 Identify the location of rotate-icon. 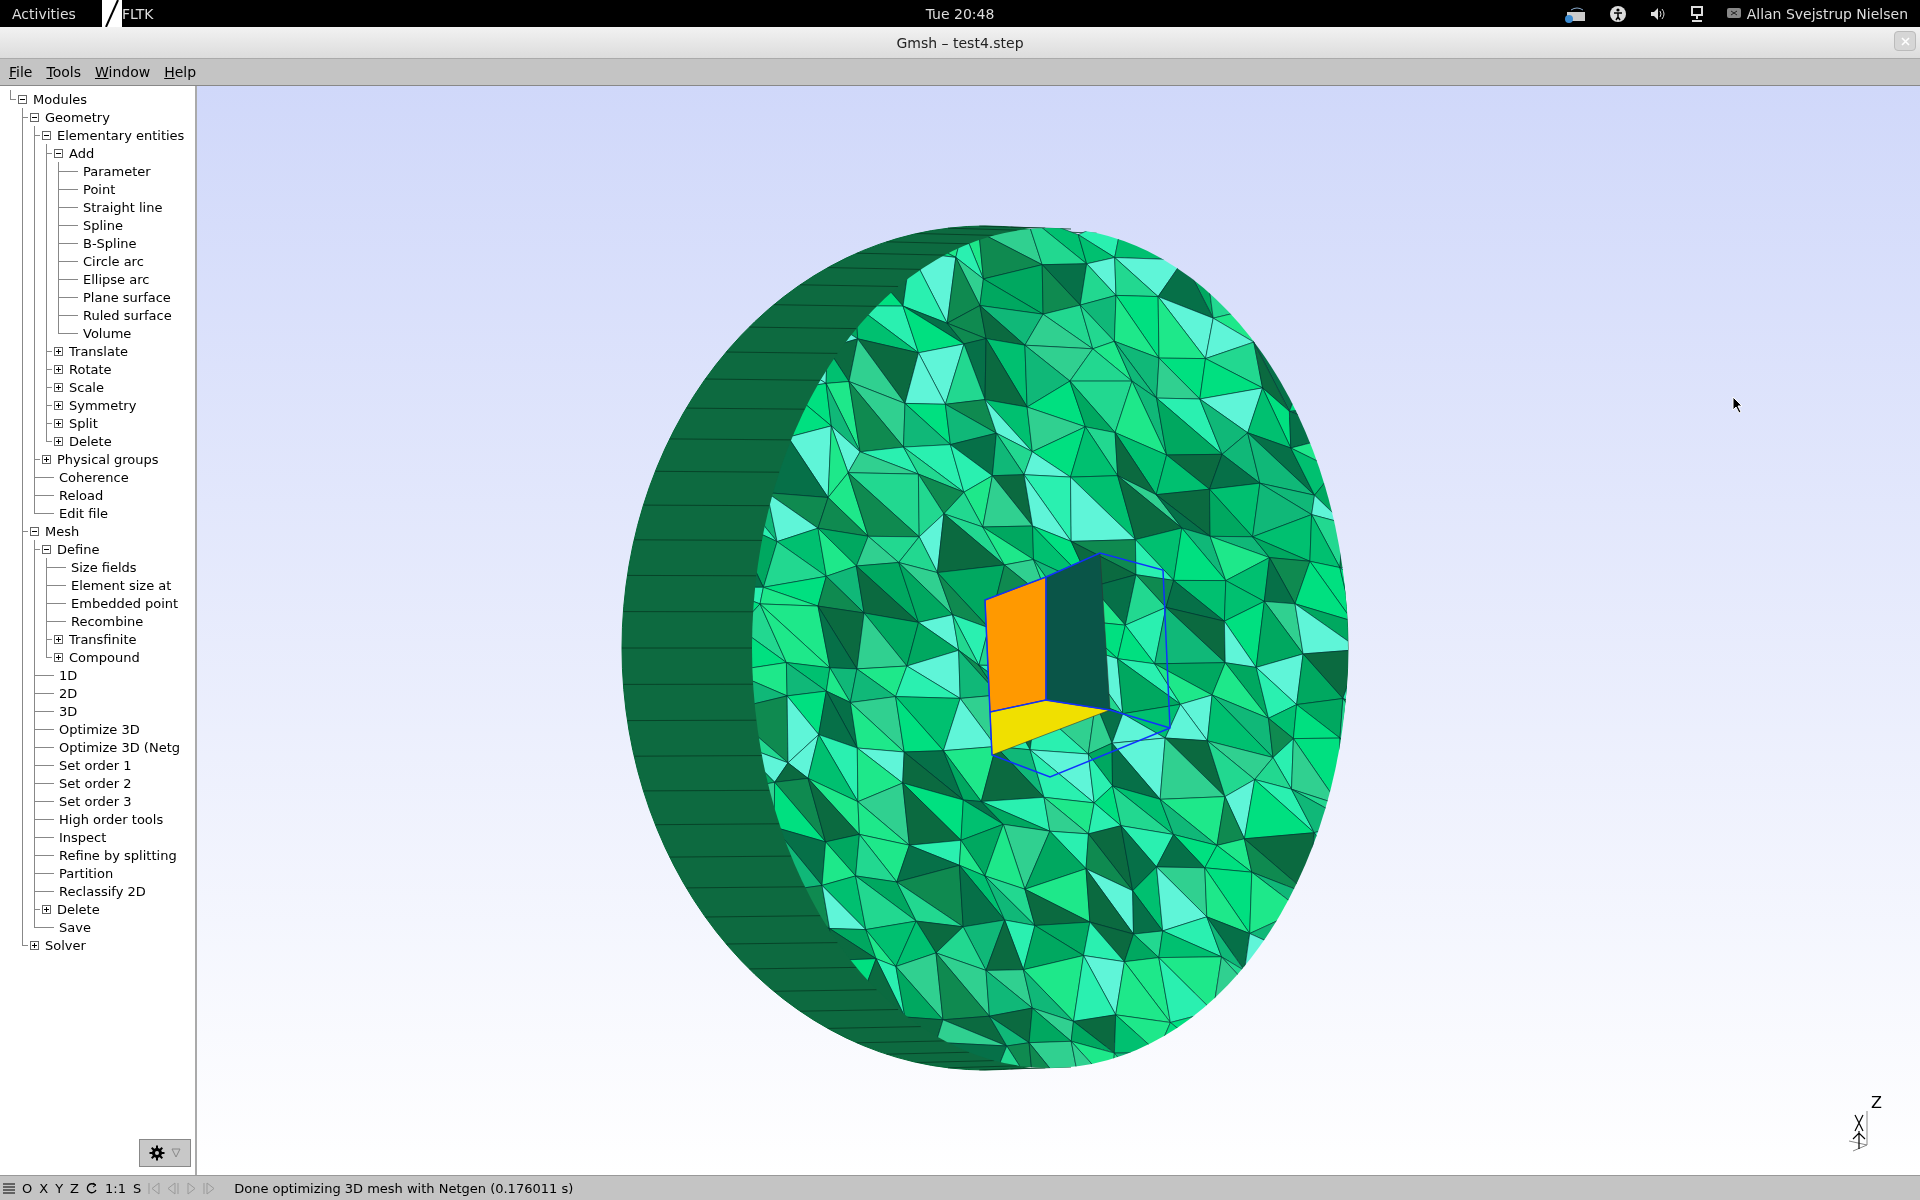
(92, 1188).